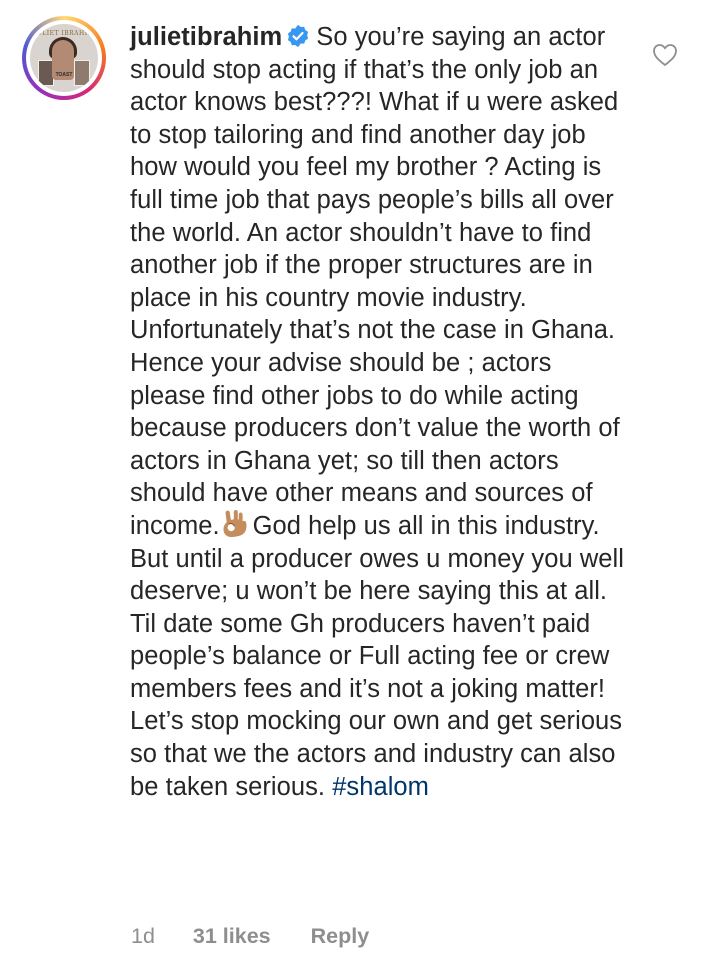 This screenshot has height=974, width=720. What do you see at coordinates (82, 73) in the screenshot?
I see `avatar-poster-right` at bounding box center [82, 73].